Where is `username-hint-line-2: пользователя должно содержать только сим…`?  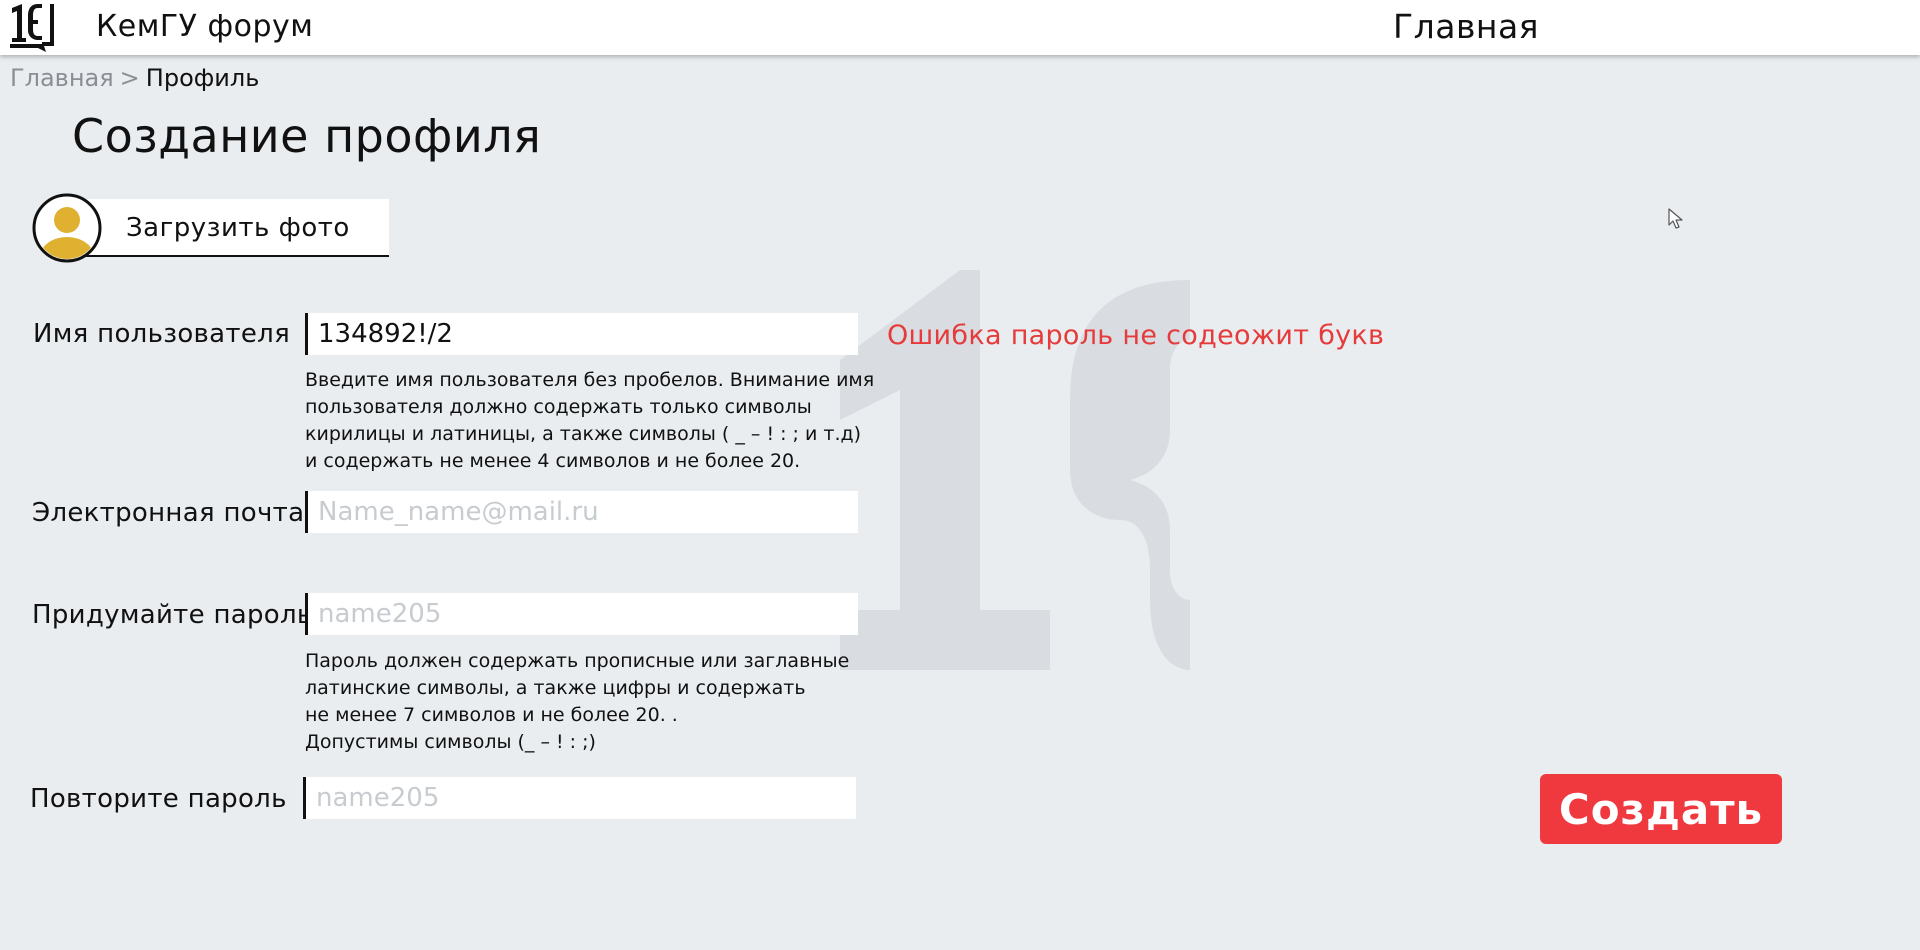 username-hint-line-2: пользователя должно содержать только сим… is located at coordinates (558, 407).